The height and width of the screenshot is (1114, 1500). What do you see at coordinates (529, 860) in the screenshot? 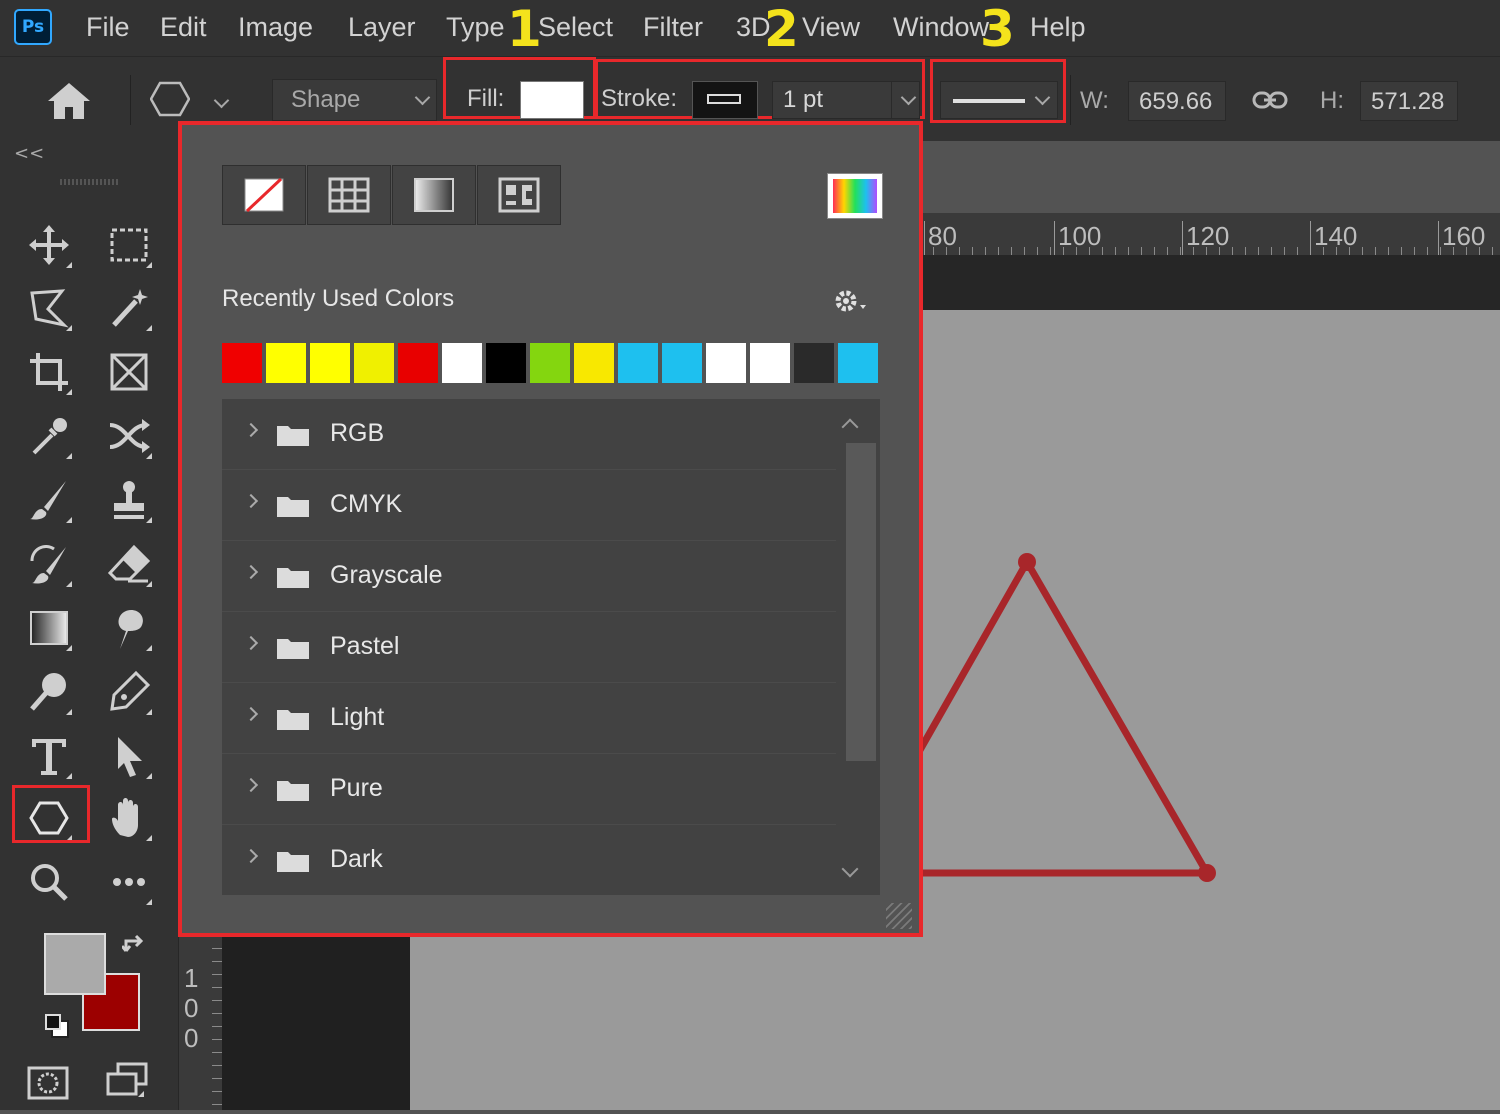
I see `list-item: Dark` at bounding box center [529, 860].